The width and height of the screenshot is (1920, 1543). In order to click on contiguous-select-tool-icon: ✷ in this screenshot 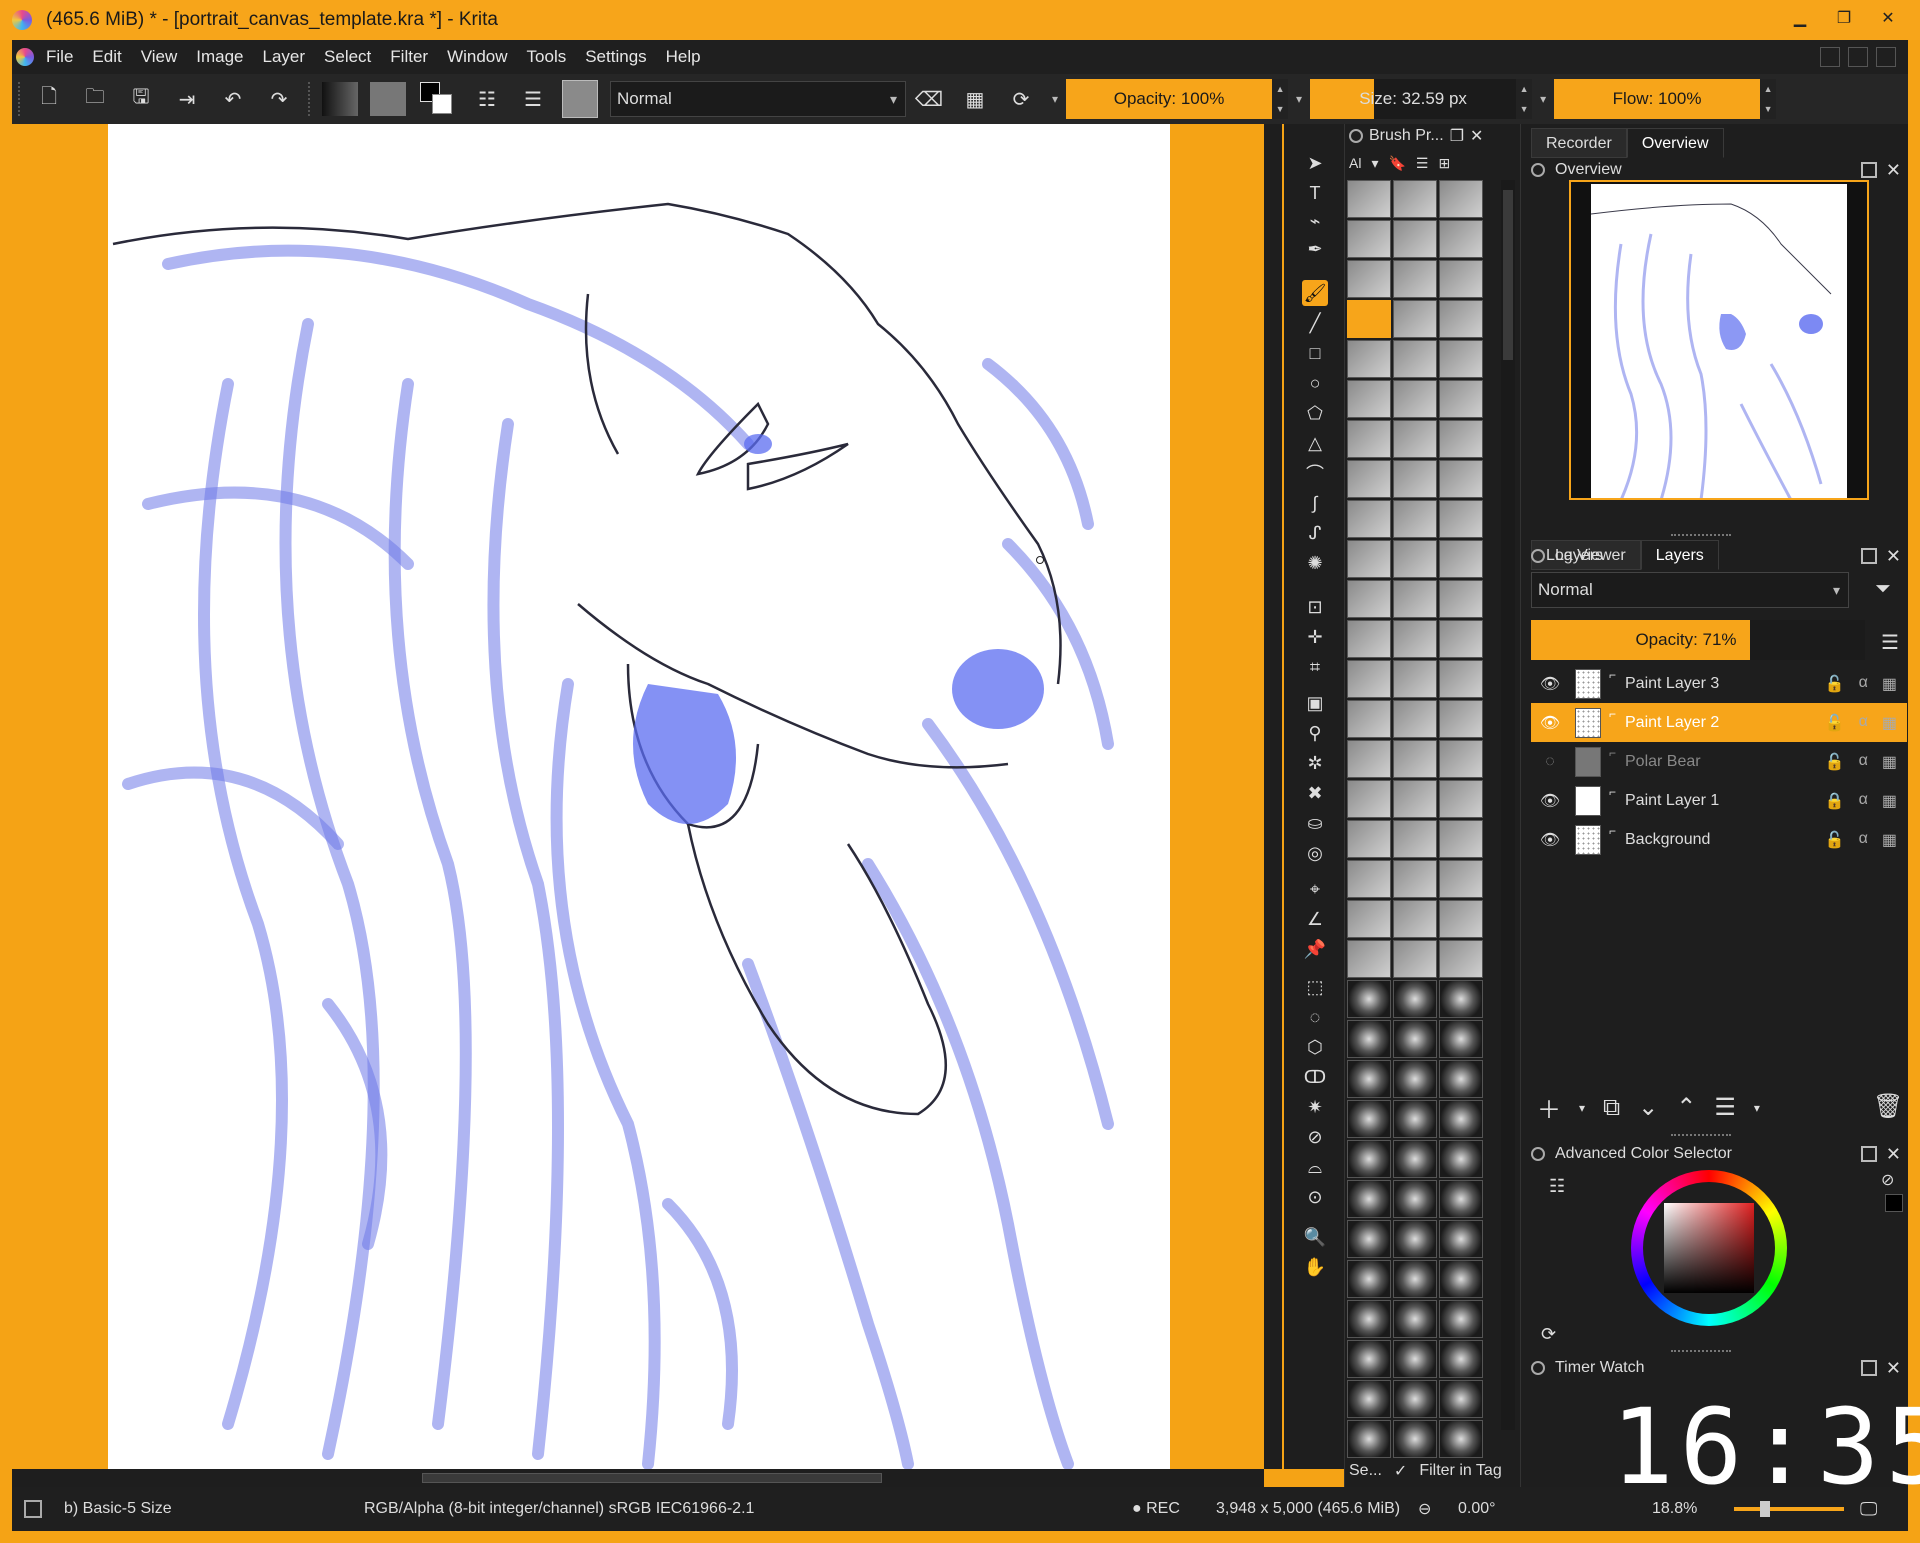, I will do `click(1315, 1107)`.